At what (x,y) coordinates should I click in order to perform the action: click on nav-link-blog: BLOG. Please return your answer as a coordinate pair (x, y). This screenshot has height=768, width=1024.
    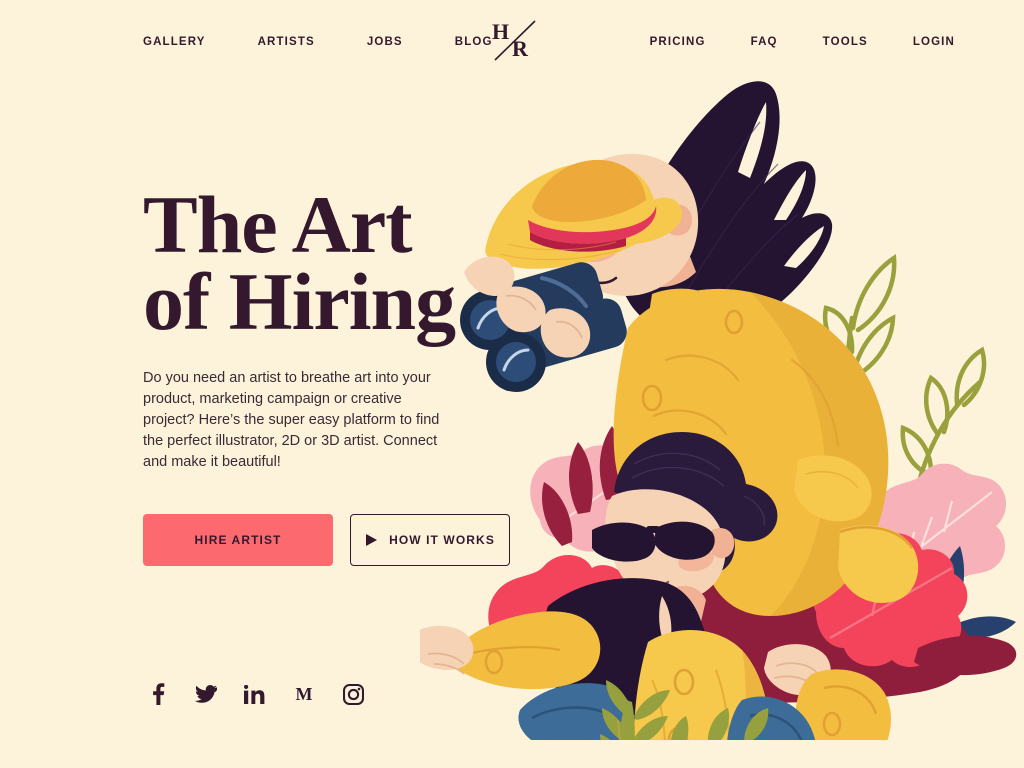
    Looking at the image, I should click on (474, 42).